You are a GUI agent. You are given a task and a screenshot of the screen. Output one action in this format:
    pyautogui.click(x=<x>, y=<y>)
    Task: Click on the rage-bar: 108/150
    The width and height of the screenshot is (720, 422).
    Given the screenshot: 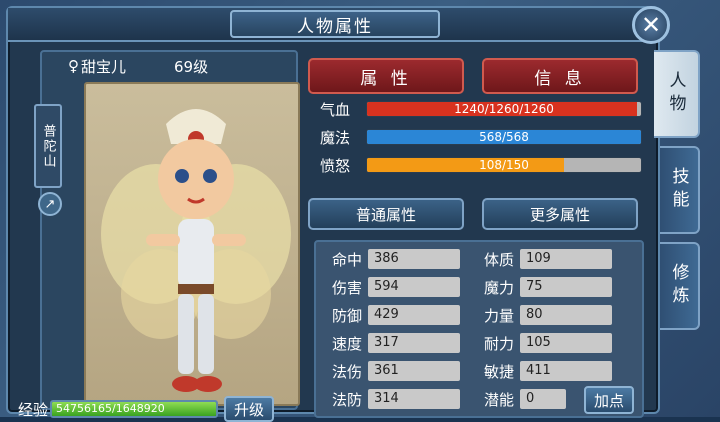 What is the action you would take?
    pyautogui.click(x=504, y=165)
    